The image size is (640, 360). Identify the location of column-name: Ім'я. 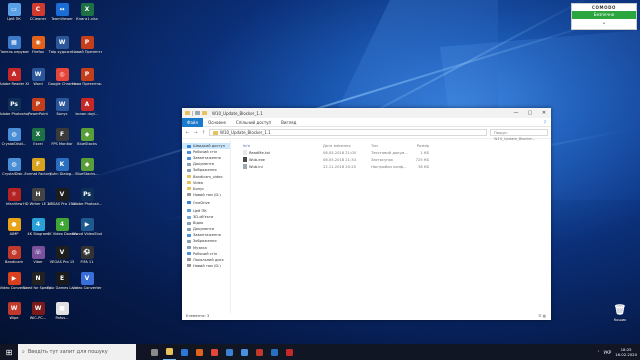
(279, 146).